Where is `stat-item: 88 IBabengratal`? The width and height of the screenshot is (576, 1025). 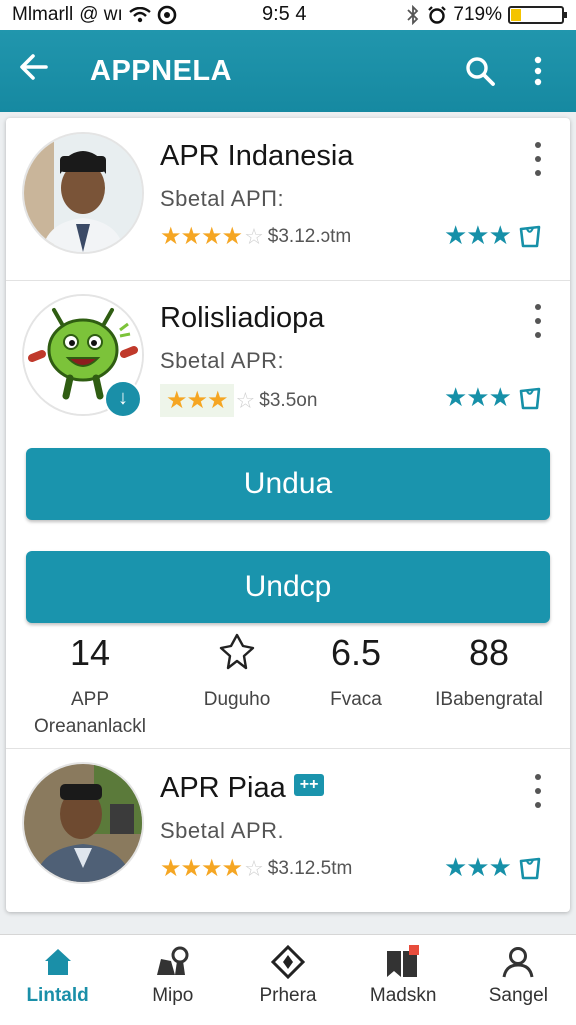
stat-item: 88 IBabengratal is located at coordinates (489, 672).